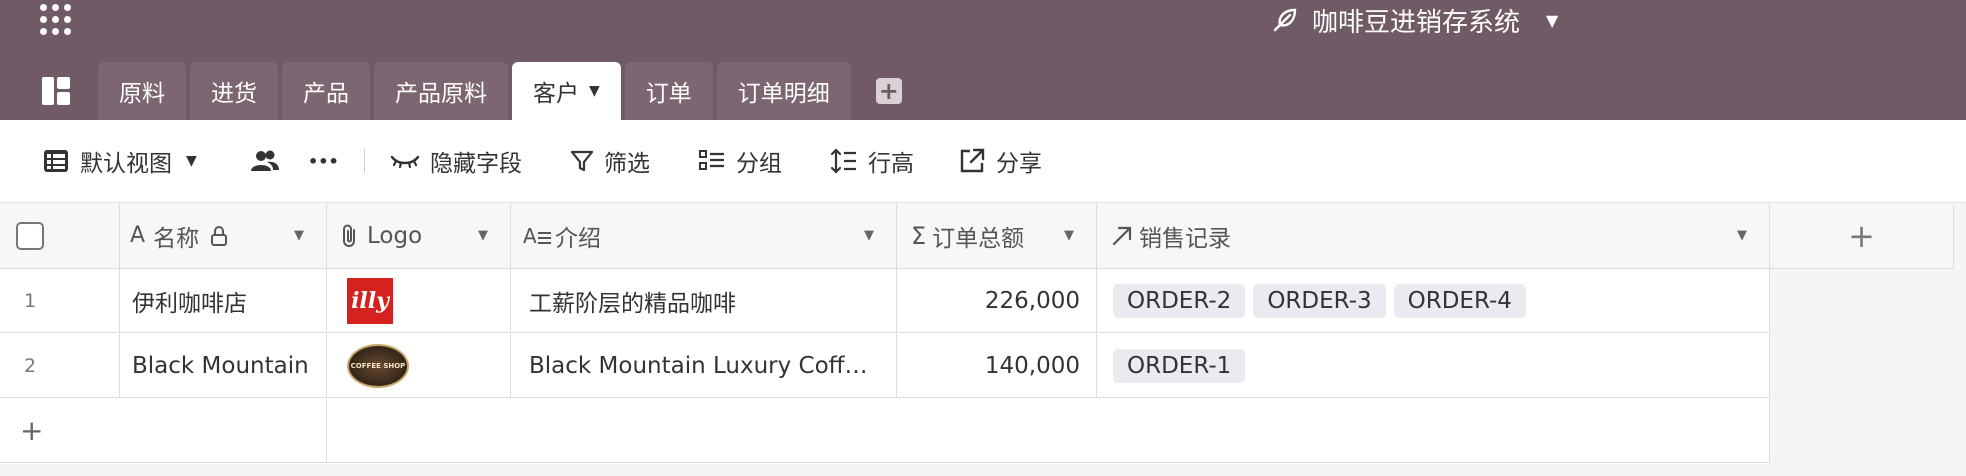 The width and height of the screenshot is (1966, 476). I want to click on tab-product-materials: 产品原料, so click(441, 91).